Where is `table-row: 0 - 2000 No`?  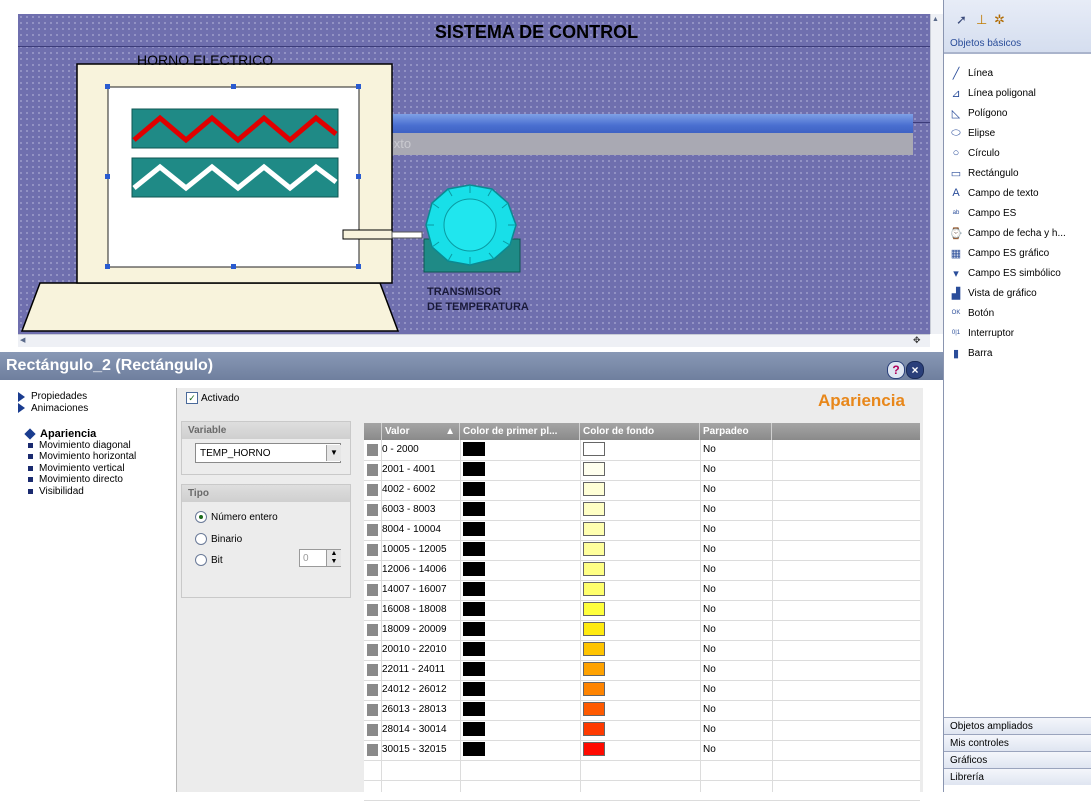
table-row: 0 - 2000 No is located at coordinates (642, 450).